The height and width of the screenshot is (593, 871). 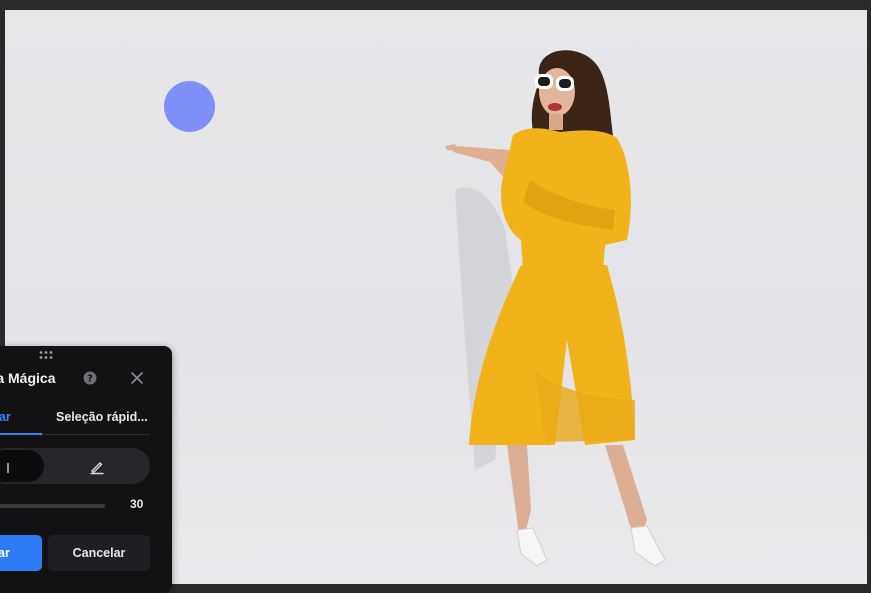 What do you see at coordinates (96, 434) in the screenshot?
I see `tab-divider` at bounding box center [96, 434].